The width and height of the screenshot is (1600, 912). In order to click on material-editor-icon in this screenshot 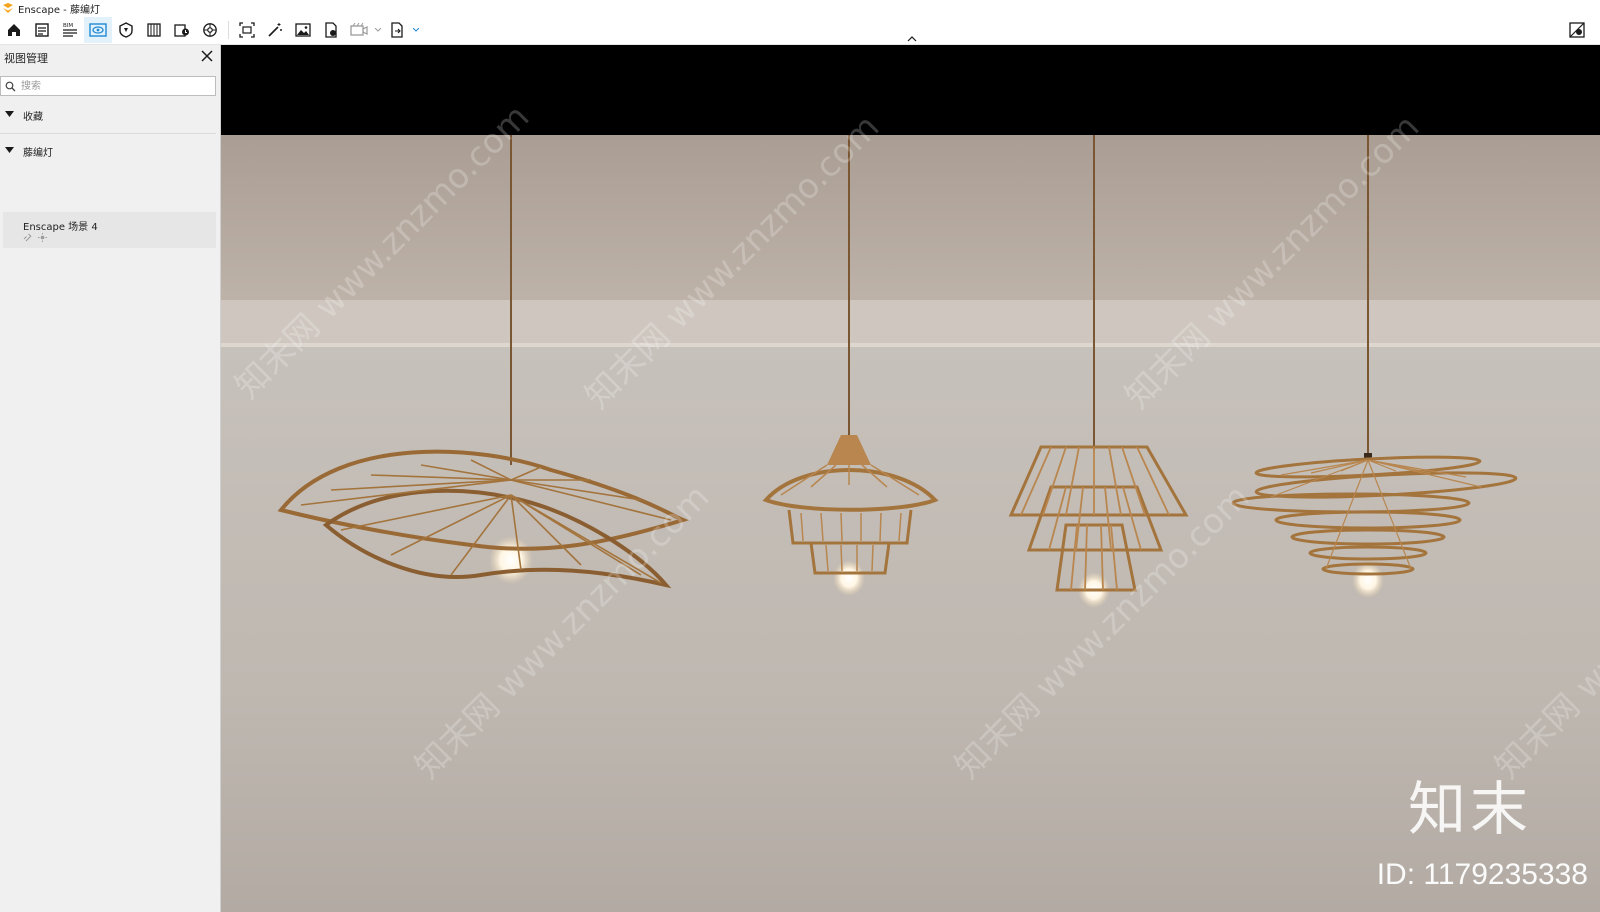, I will do `click(154, 30)`.